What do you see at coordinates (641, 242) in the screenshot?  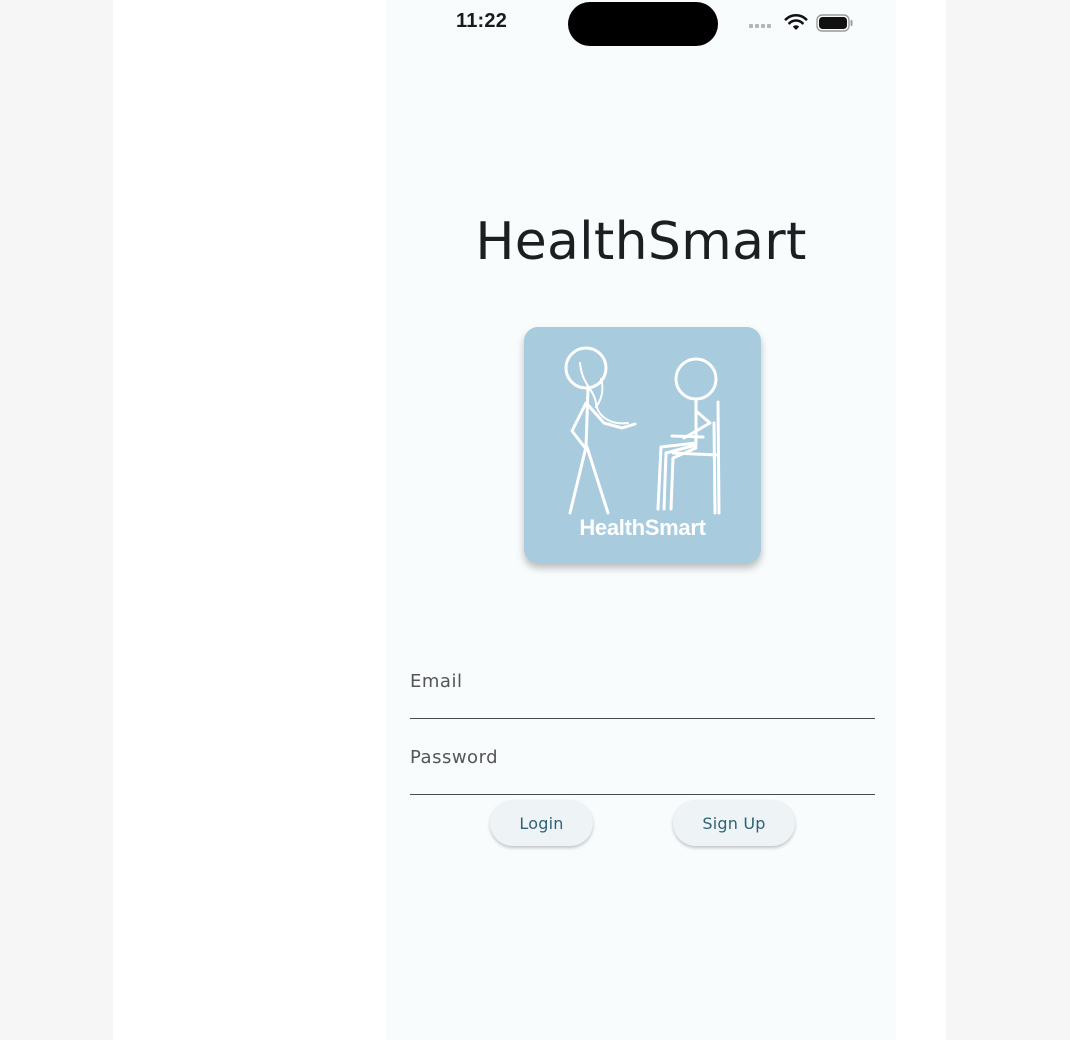 I see `app-title: HealthSmart` at bounding box center [641, 242].